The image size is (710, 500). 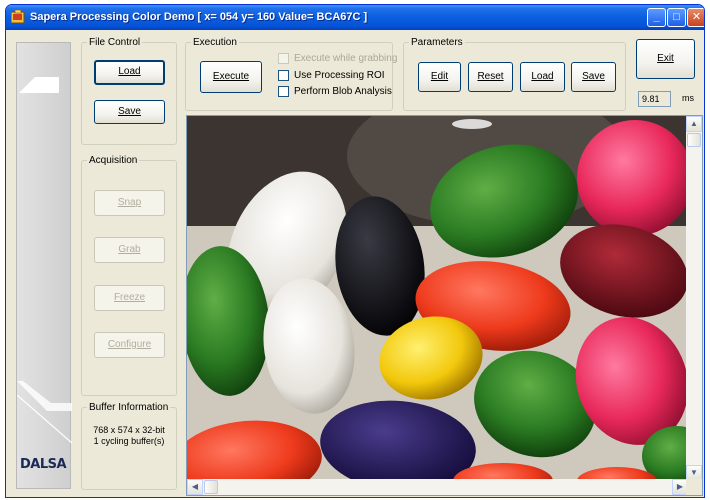 I want to click on horizontal-scroll-thumb, so click(x=211, y=487).